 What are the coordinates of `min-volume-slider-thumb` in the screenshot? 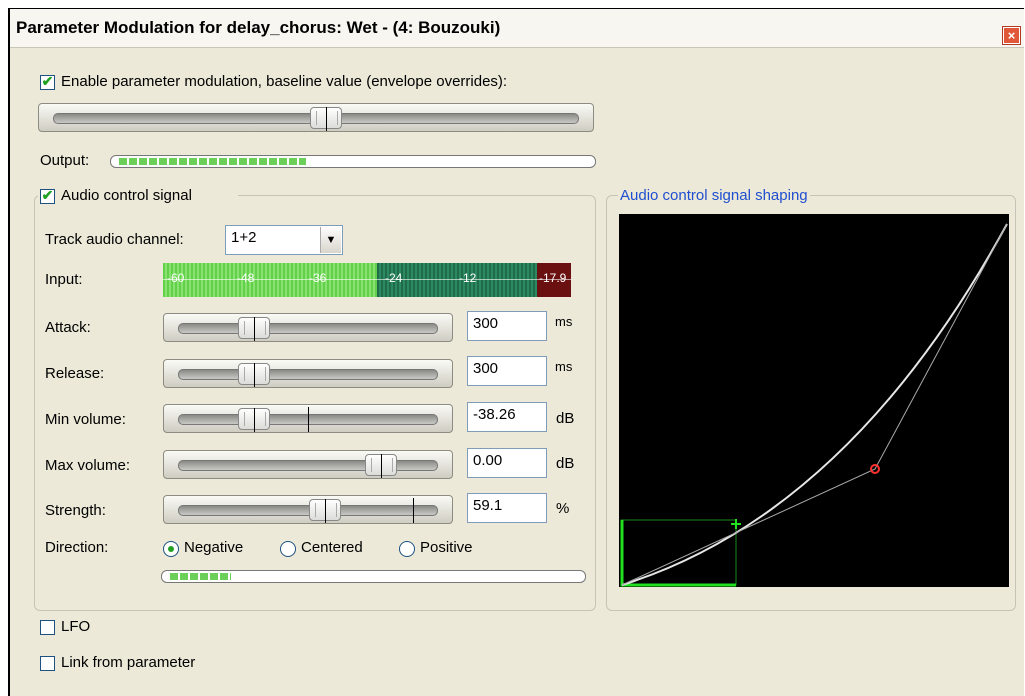 It's located at (254, 420).